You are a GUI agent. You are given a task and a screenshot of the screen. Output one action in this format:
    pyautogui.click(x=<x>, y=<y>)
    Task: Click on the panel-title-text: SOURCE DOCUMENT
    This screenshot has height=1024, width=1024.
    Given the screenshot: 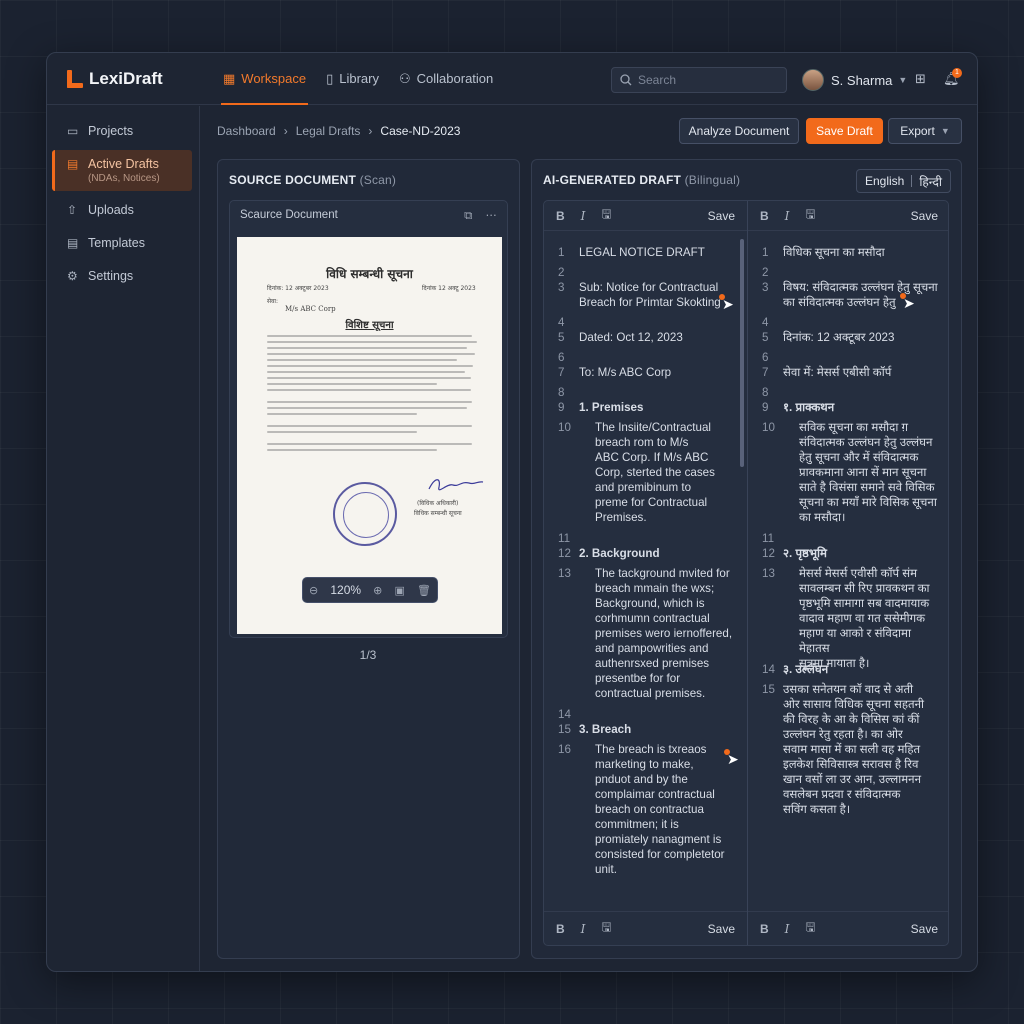 What is the action you would take?
    pyautogui.click(x=293, y=180)
    